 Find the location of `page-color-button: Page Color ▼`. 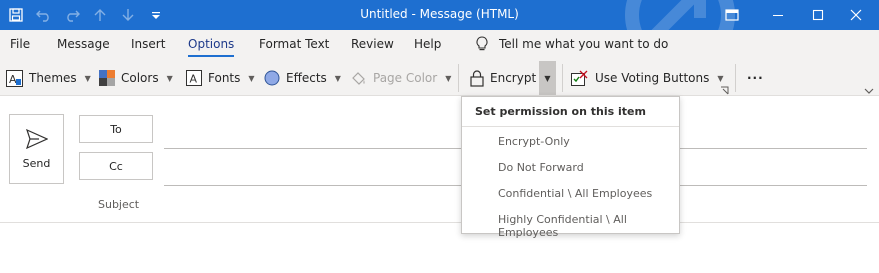

page-color-button: Page Color ▼ is located at coordinates (400, 78).